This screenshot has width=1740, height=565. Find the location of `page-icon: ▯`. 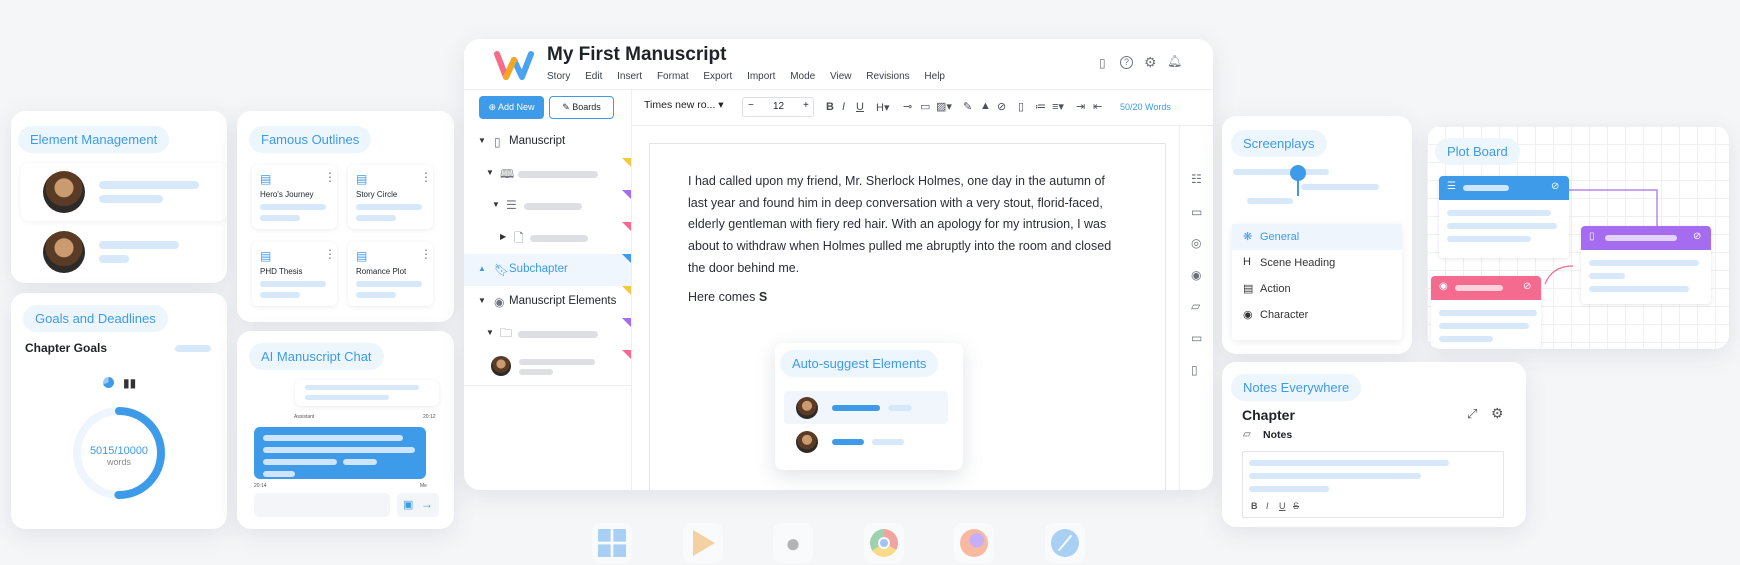

page-icon: ▯ is located at coordinates (1021, 106).